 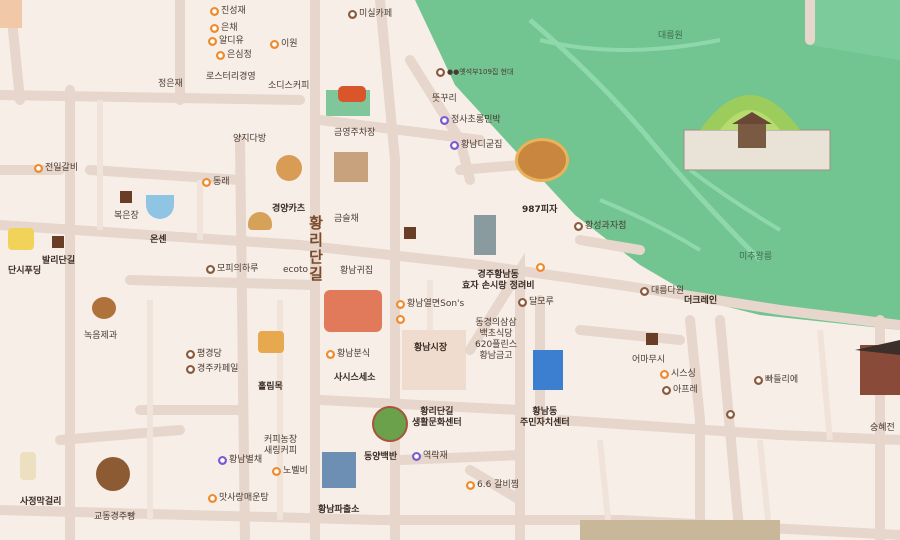 What do you see at coordinates (600, 226) in the screenshot?
I see `poi-hwangseong: ● 황성과자점` at bounding box center [600, 226].